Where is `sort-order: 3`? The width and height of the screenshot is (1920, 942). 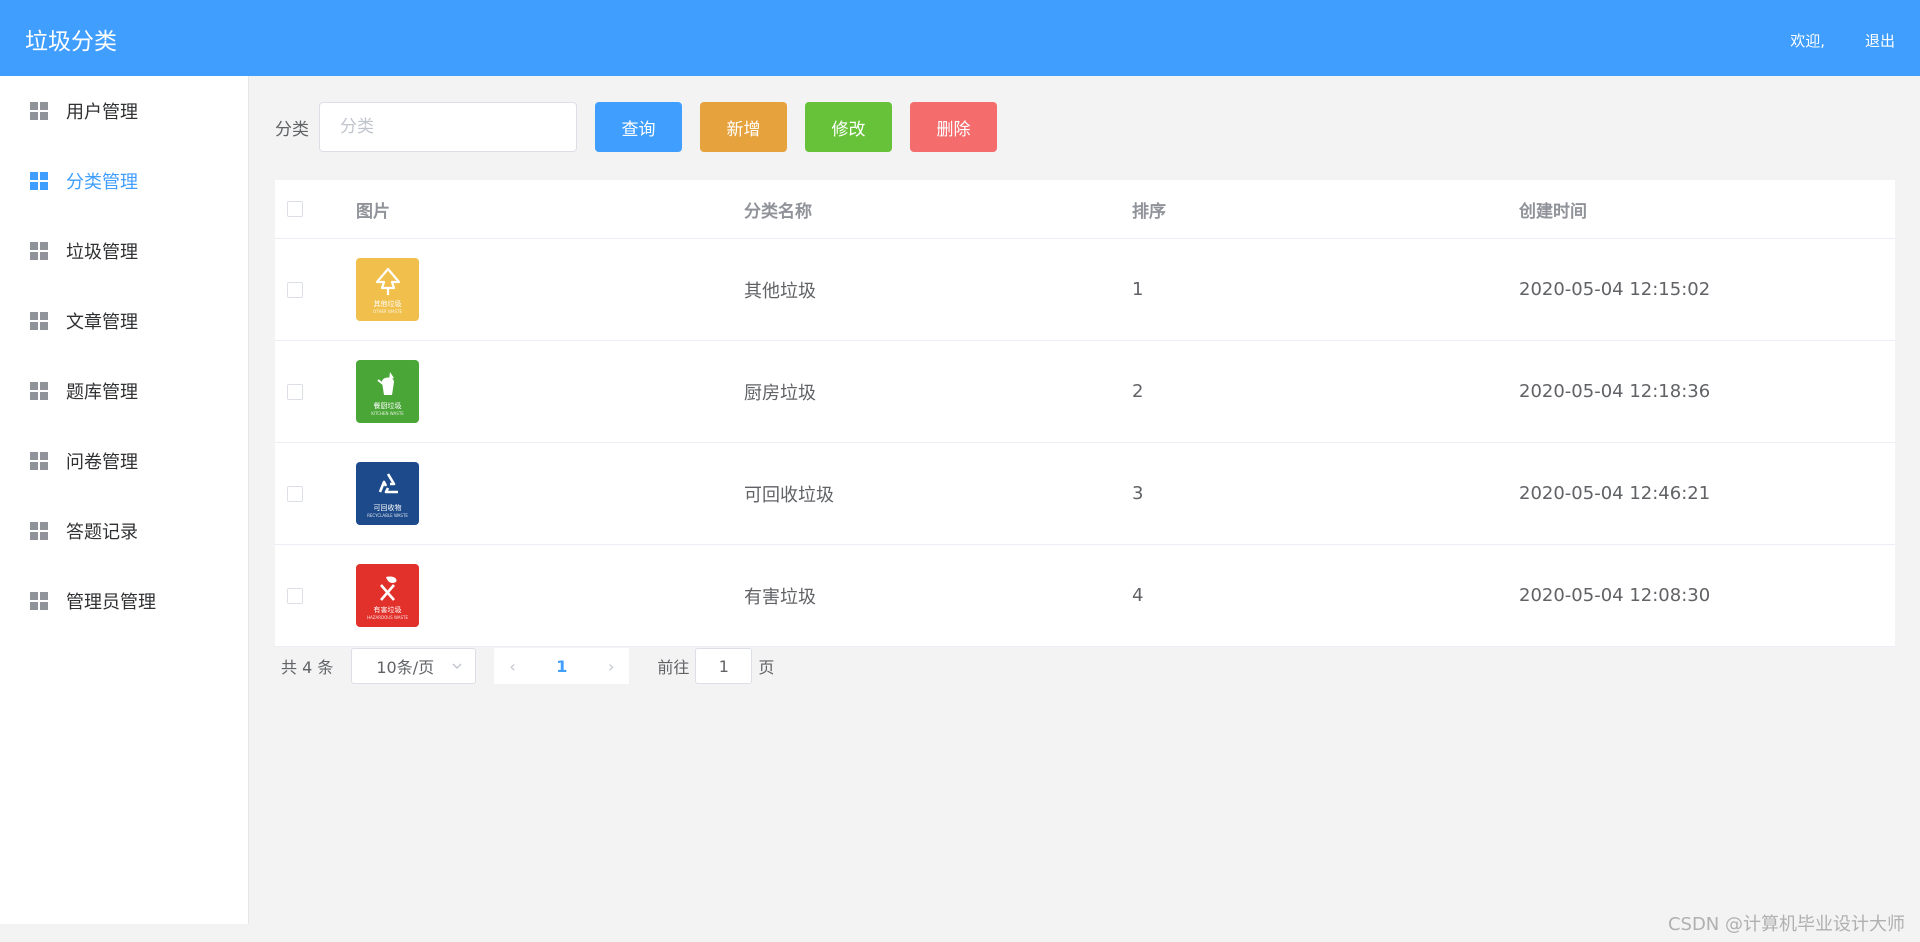
sort-order: 3 is located at coordinates (1138, 493).